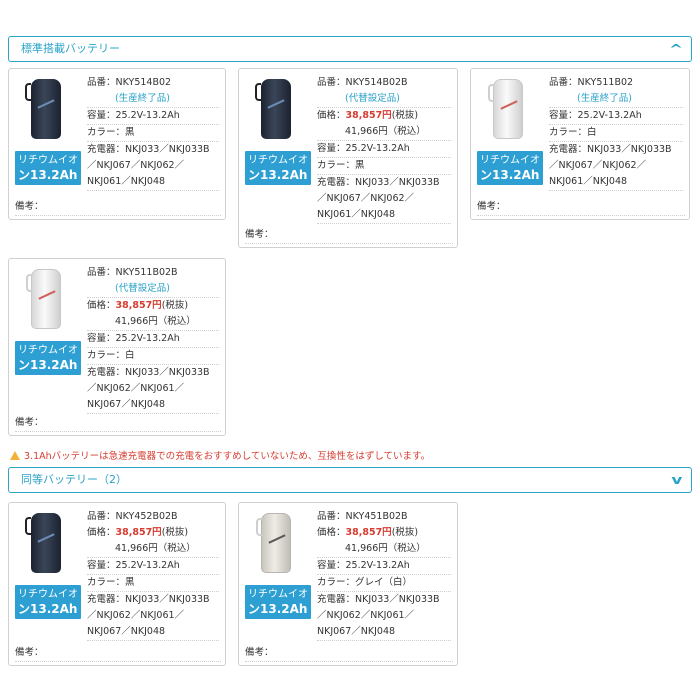 The width and height of the screenshot is (700, 700). What do you see at coordinates (384, 582) in the screenshot?
I see `color-value: グレイ（白）` at bounding box center [384, 582].